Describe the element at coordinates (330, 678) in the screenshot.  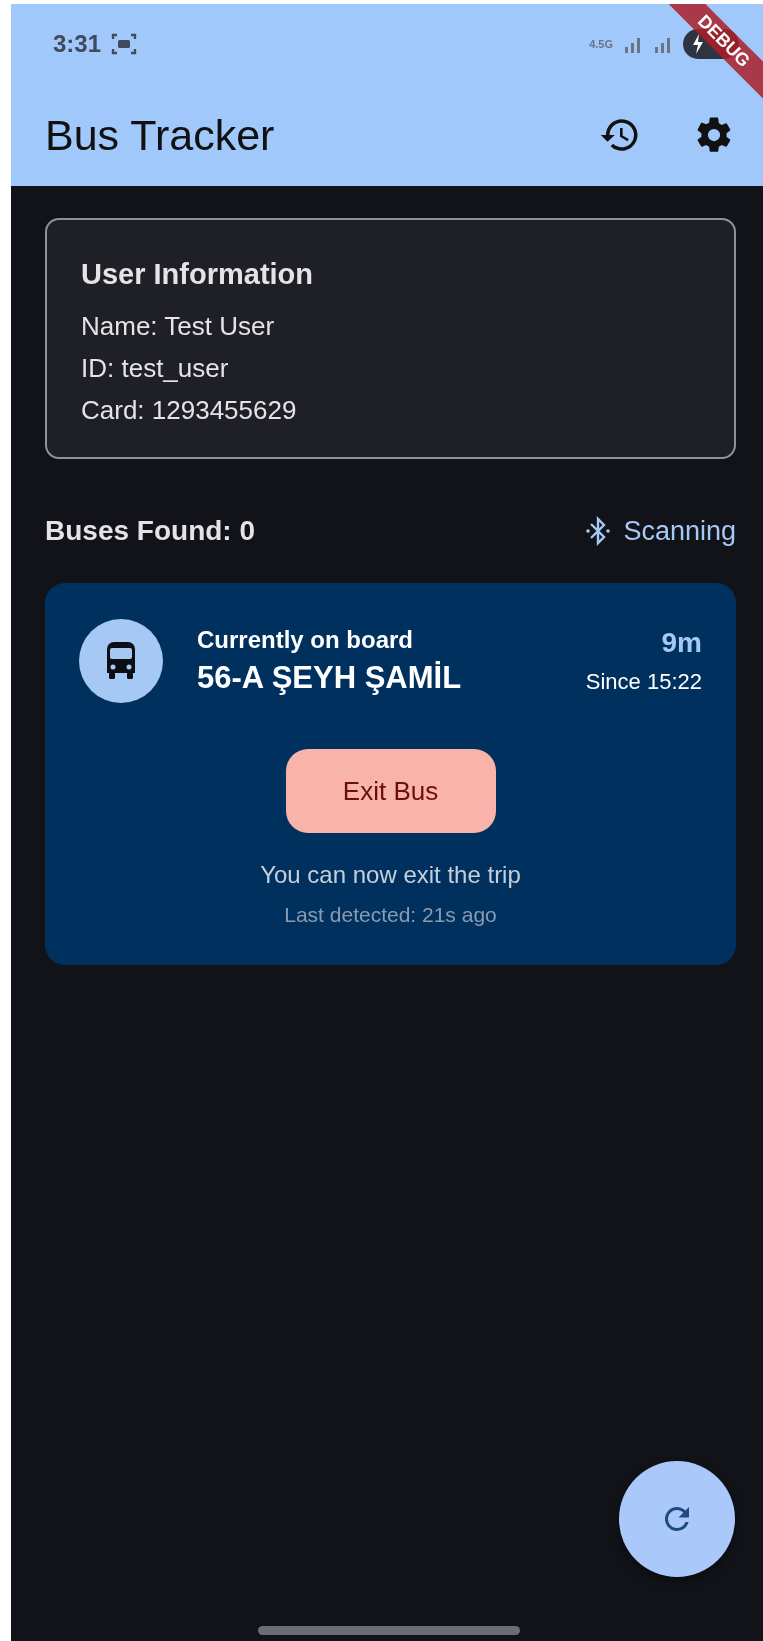
I see `route-name: 56-A ŞEYH ŞAMİL` at that location.